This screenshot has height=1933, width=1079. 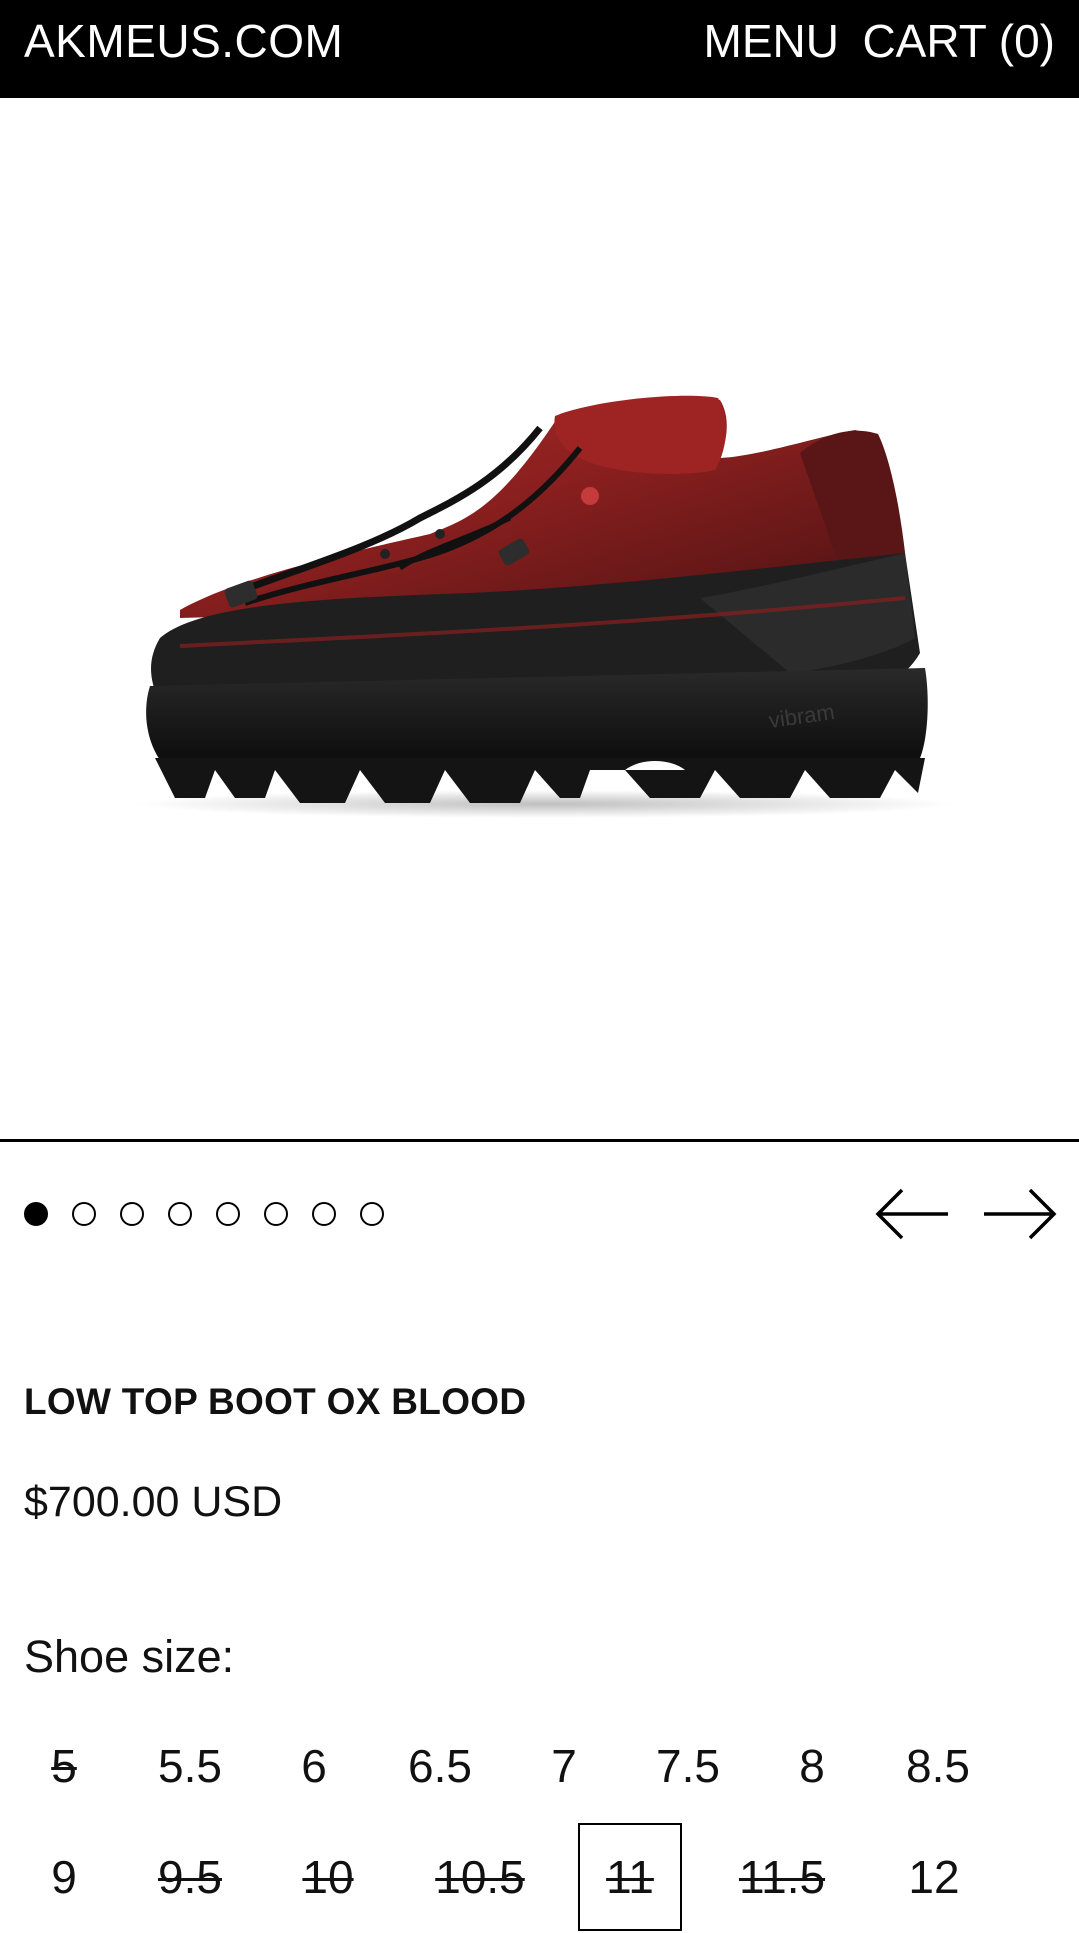 I want to click on next-image-button, so click(x=1020, y=1214).